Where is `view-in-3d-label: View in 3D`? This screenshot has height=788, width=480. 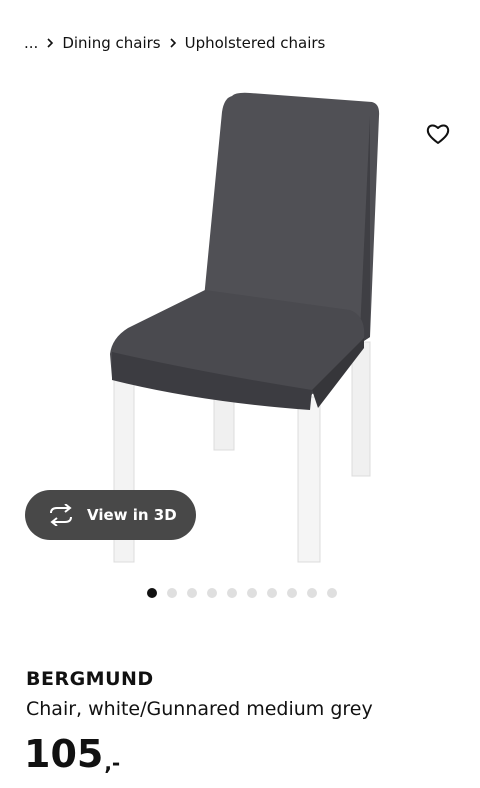
view-in-3d-label: View in 3D is located at coordinates (132, 515).